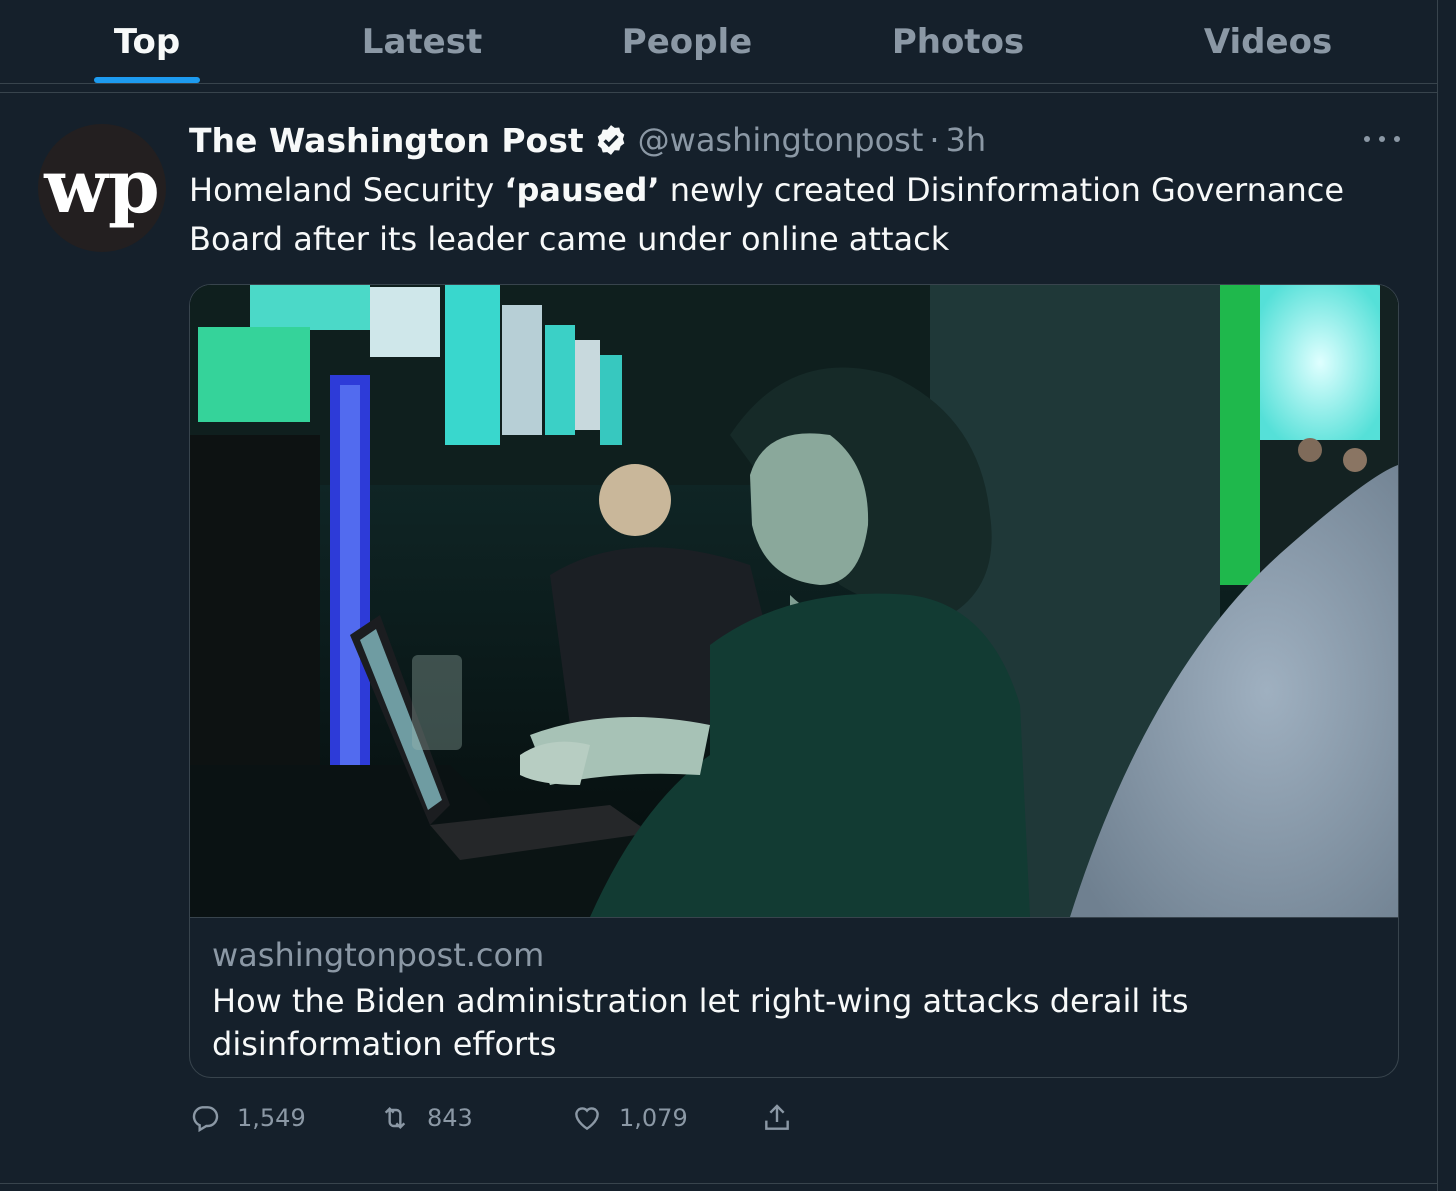 The image size is (1456, 1191). I want to click on like-button: 1,079, so click(629, 1118).